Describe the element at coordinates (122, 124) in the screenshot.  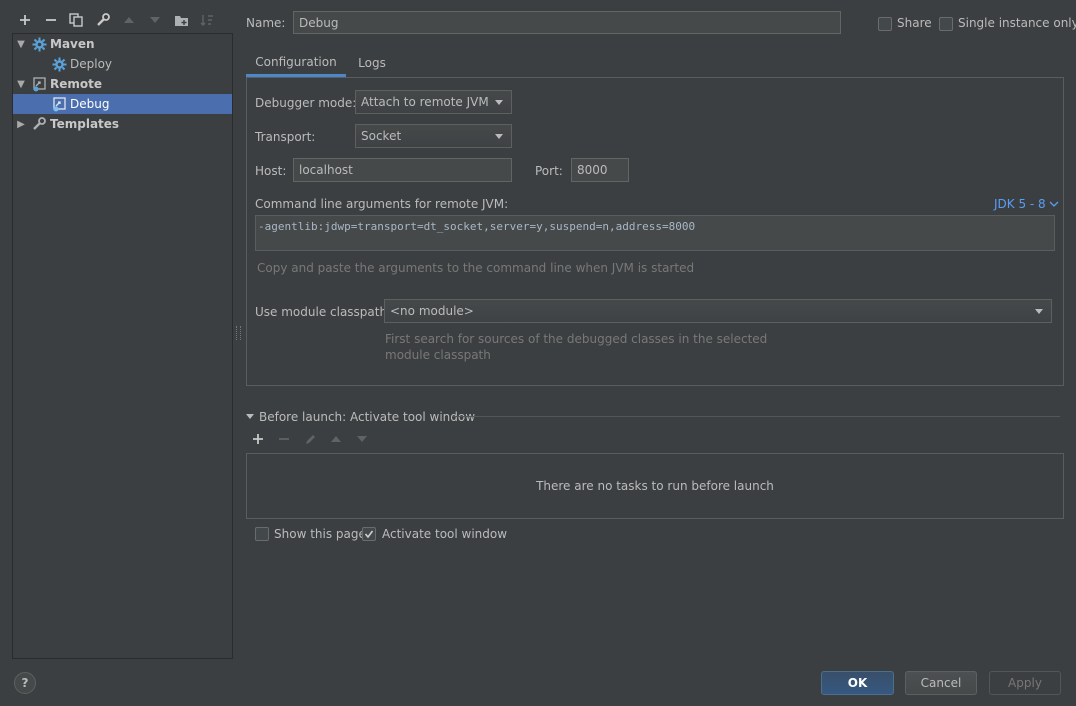
I see `tree-item-templates: ▶ Templates` at that location.